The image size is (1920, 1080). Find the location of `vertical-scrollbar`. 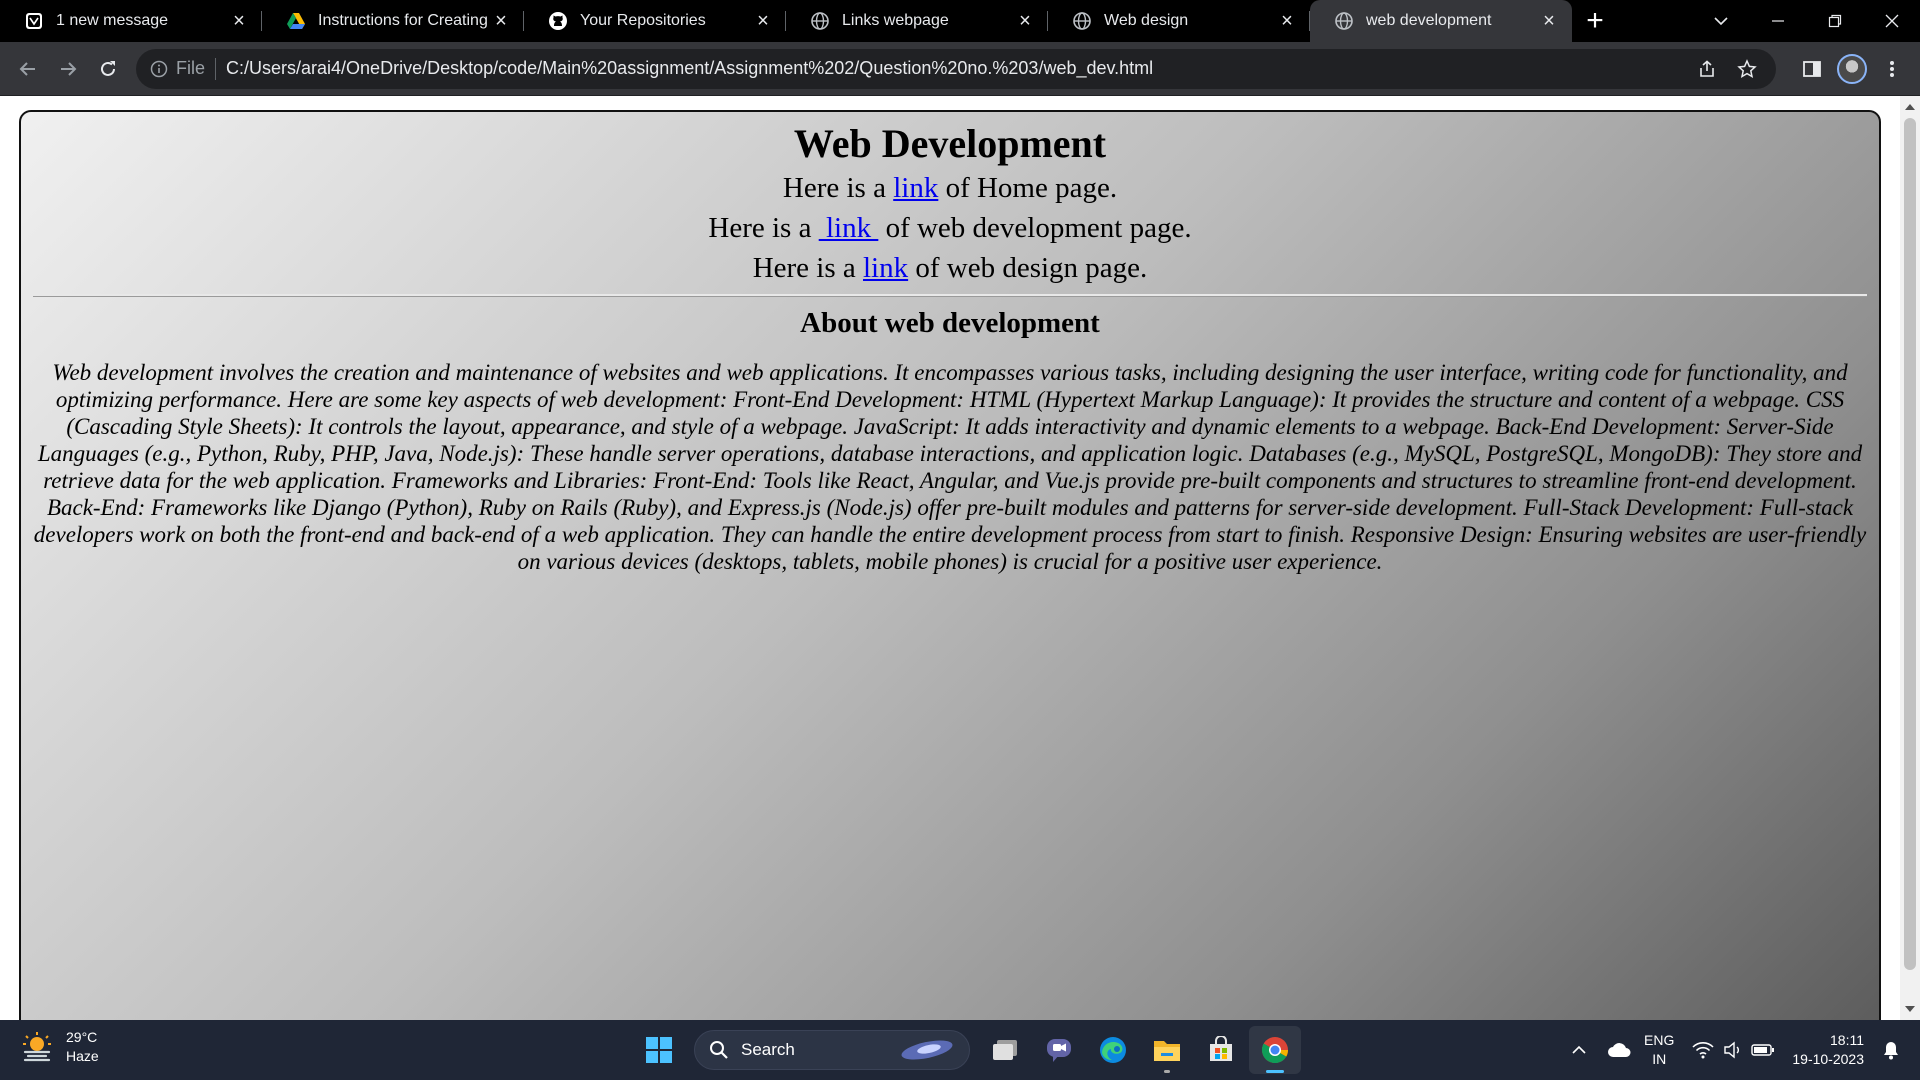

vertical-scrollbar is located at coordinates (1910, 558).